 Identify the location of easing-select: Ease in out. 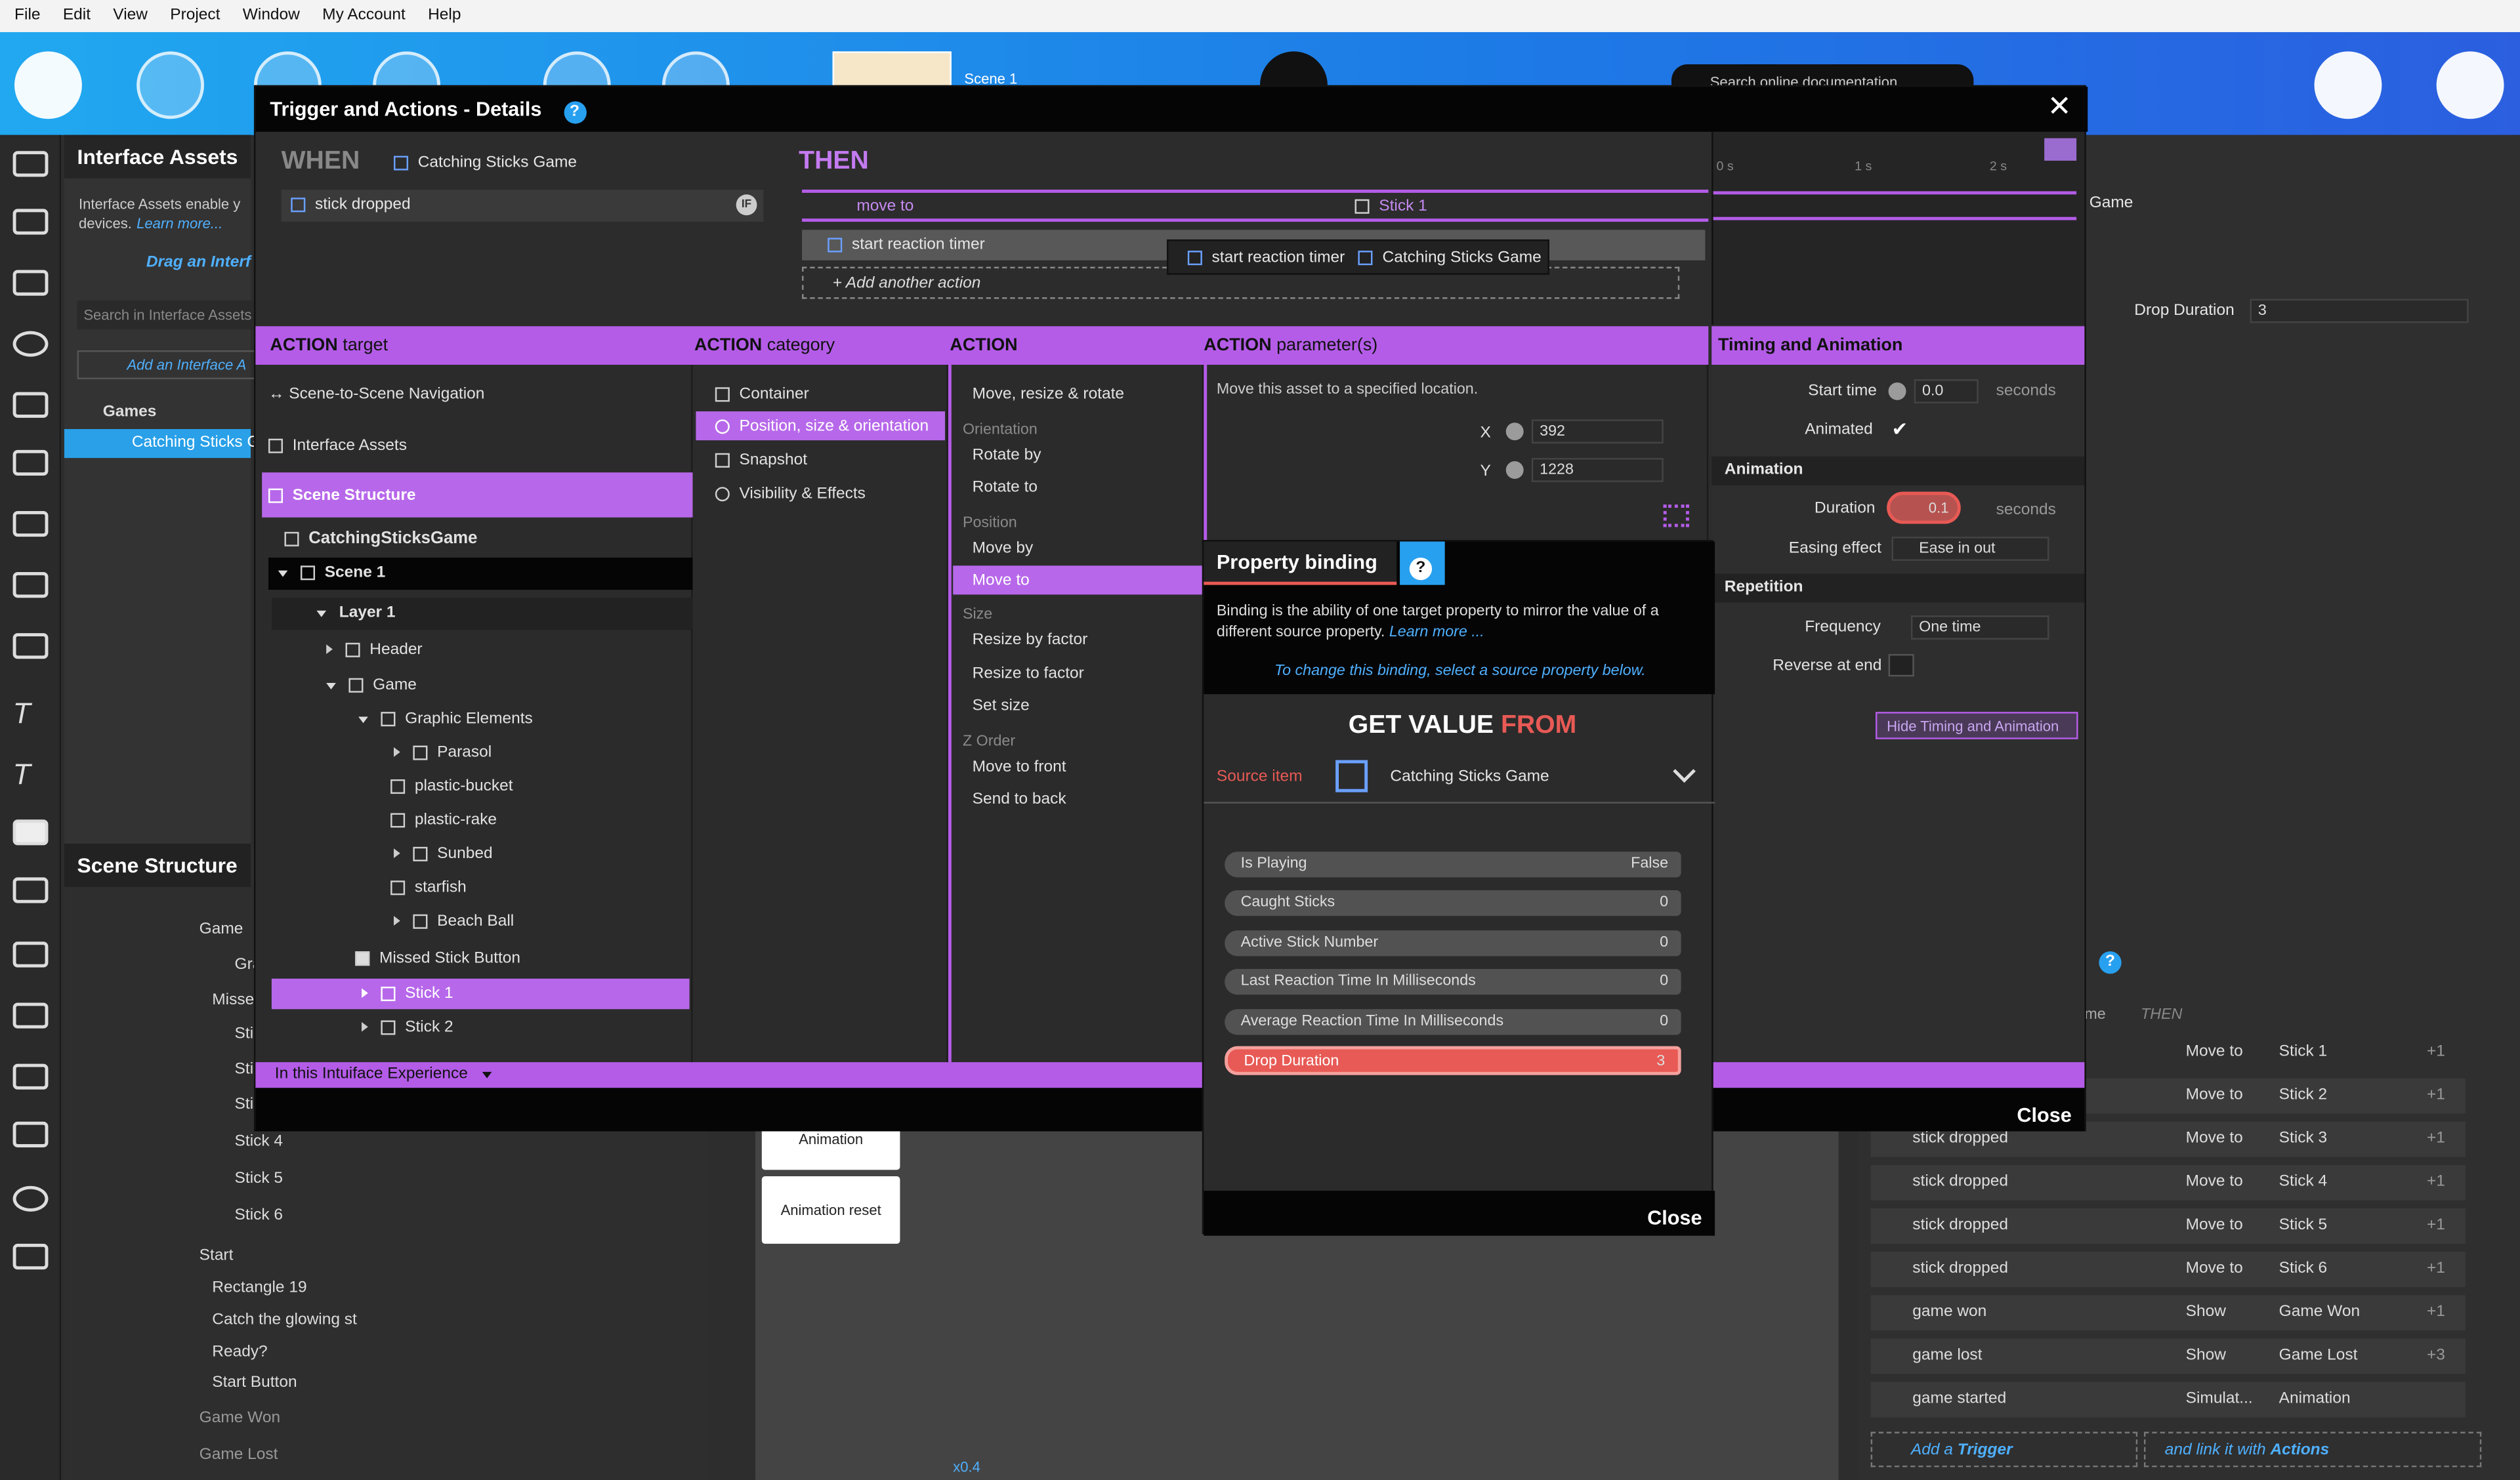
(1970, 549).